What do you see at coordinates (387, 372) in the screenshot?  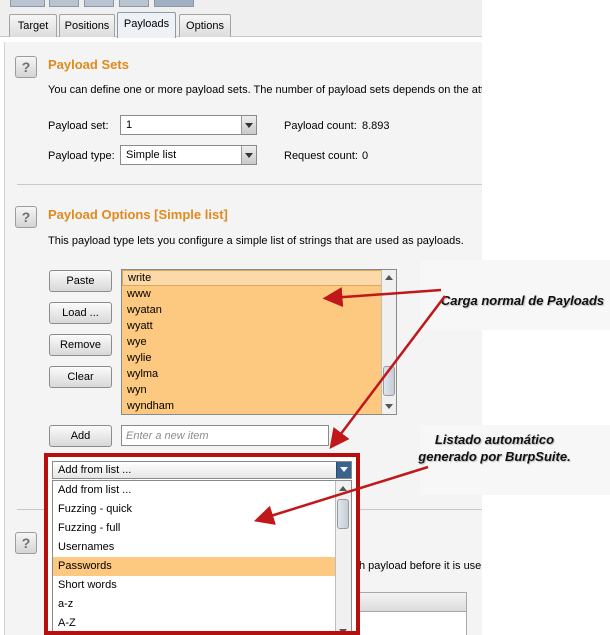 I see `arrow-to-input` at bounding box center [387, 372].